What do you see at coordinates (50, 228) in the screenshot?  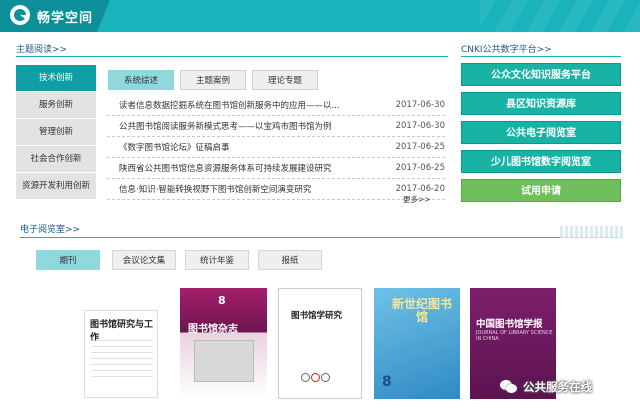 I see `ereading-section-title: 电子阅览室>>` at bounding box center [50, 228].